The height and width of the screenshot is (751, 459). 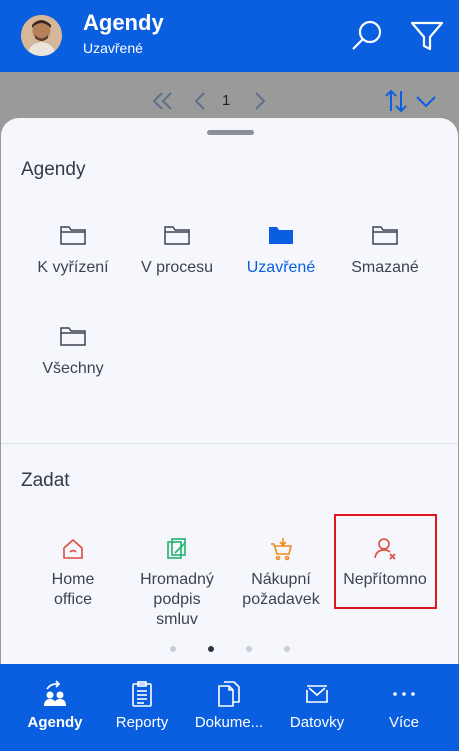 I want to click on tab-label: Agendy, so click(x=55, y=722).